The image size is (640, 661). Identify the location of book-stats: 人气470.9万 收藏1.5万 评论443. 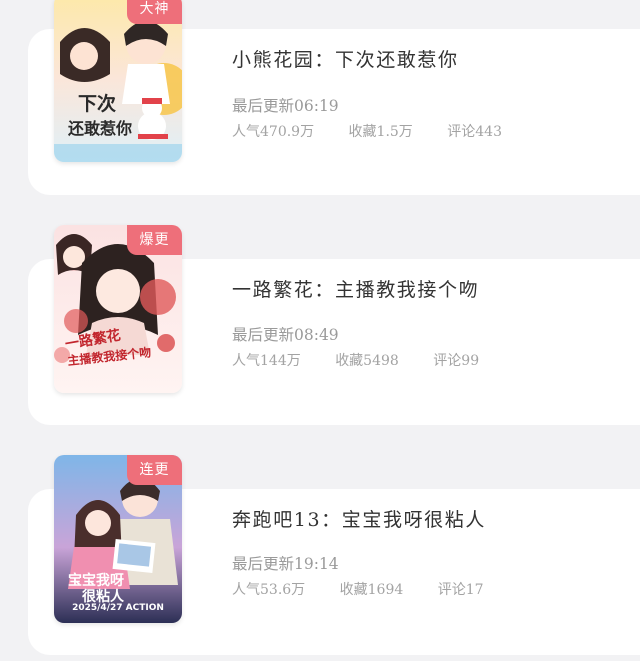
(382, 131).